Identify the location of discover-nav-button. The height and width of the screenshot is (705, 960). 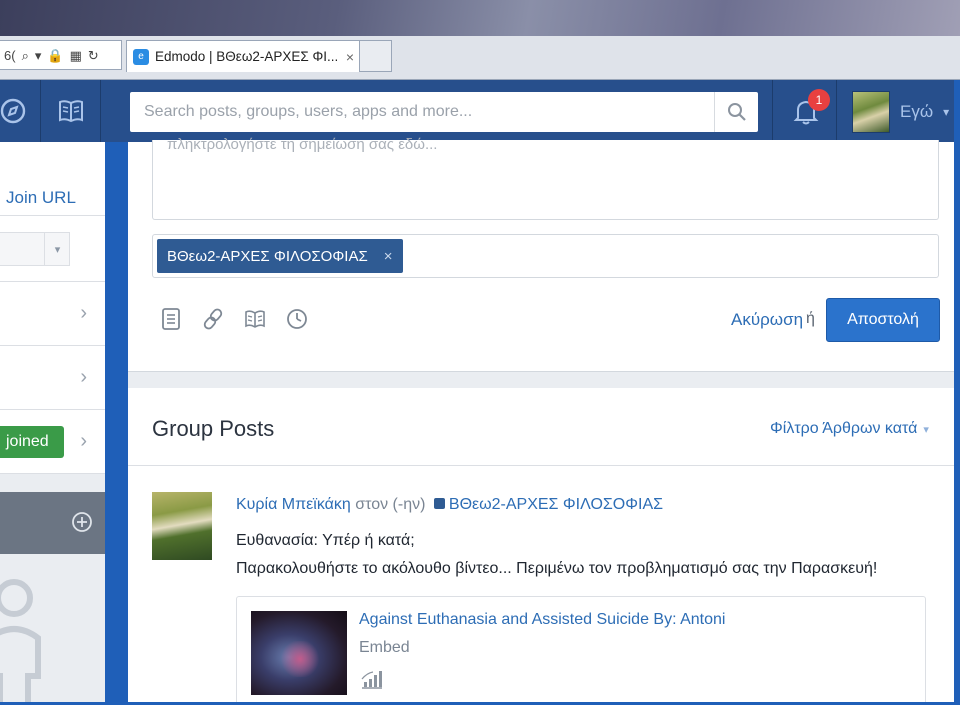
(20, 111).